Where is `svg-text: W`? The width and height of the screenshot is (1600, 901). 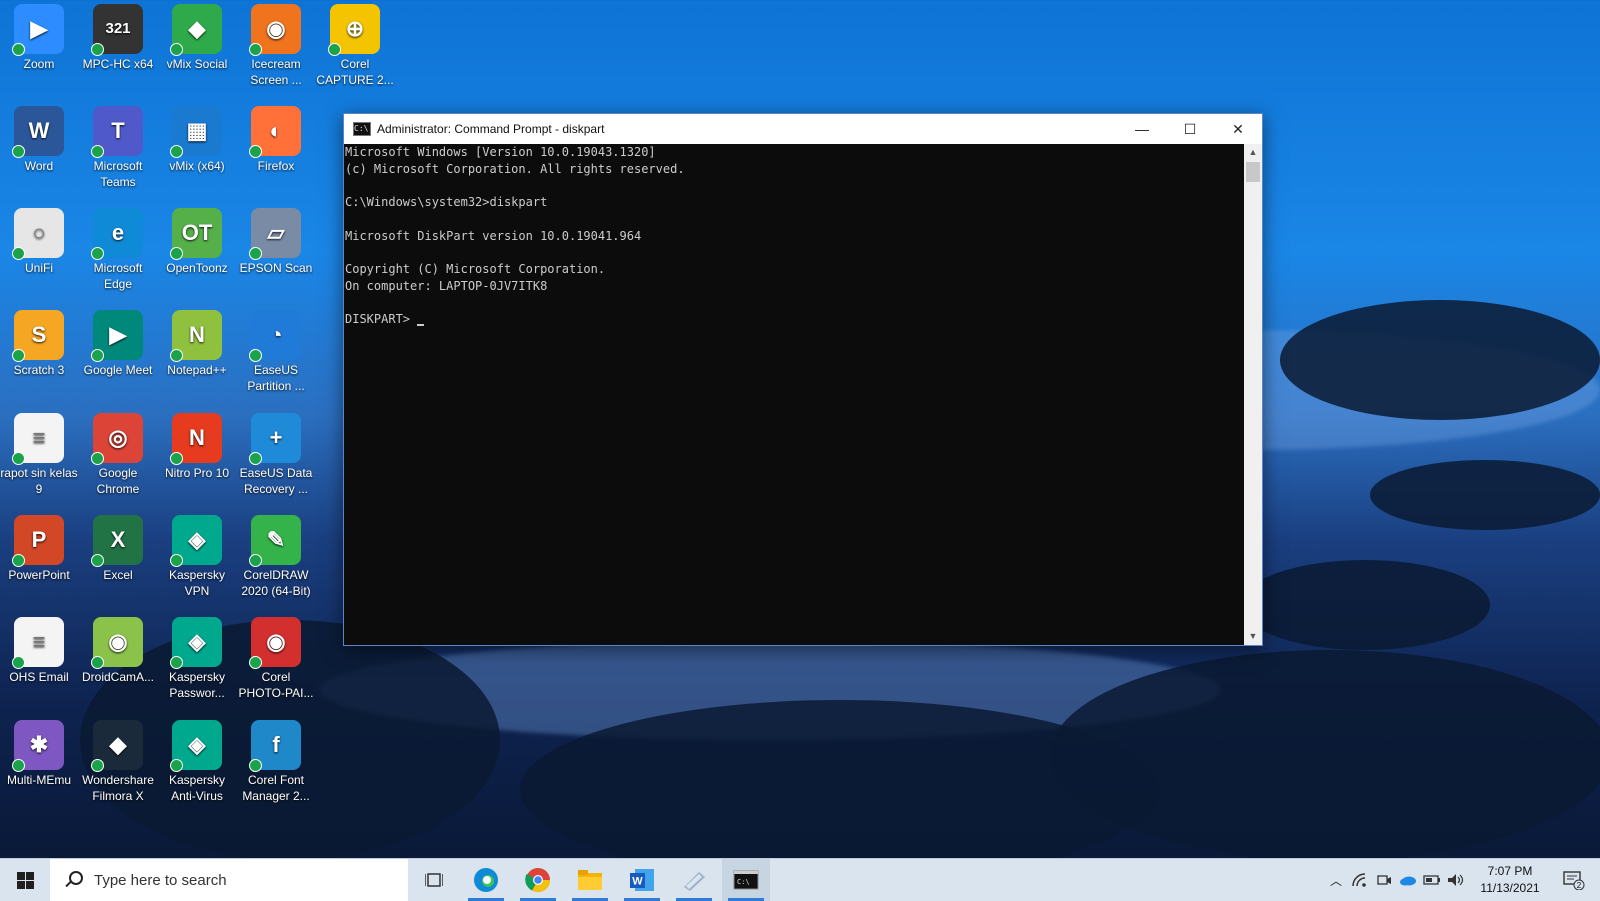
svg-text: W is located at coordinates (637, 882).